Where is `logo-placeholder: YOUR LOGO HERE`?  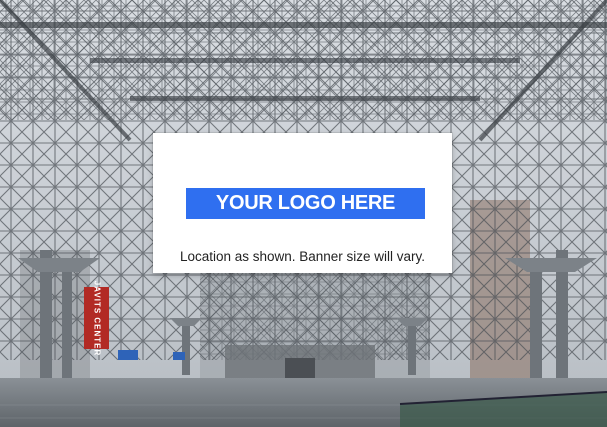 logo-placeholder: YOUR LOGO HERE is located at coordinates (305, 203).